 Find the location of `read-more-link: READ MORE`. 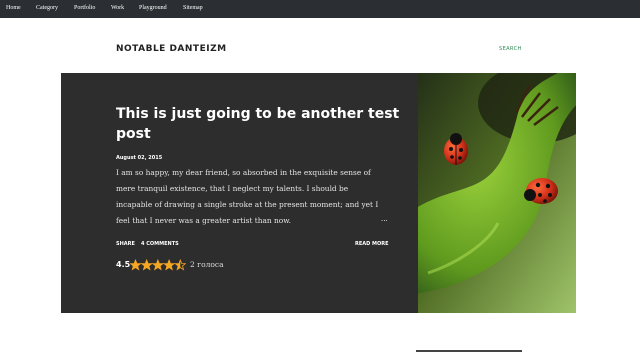

read-more-link: READ MORE is located at coordinates (372, 244).